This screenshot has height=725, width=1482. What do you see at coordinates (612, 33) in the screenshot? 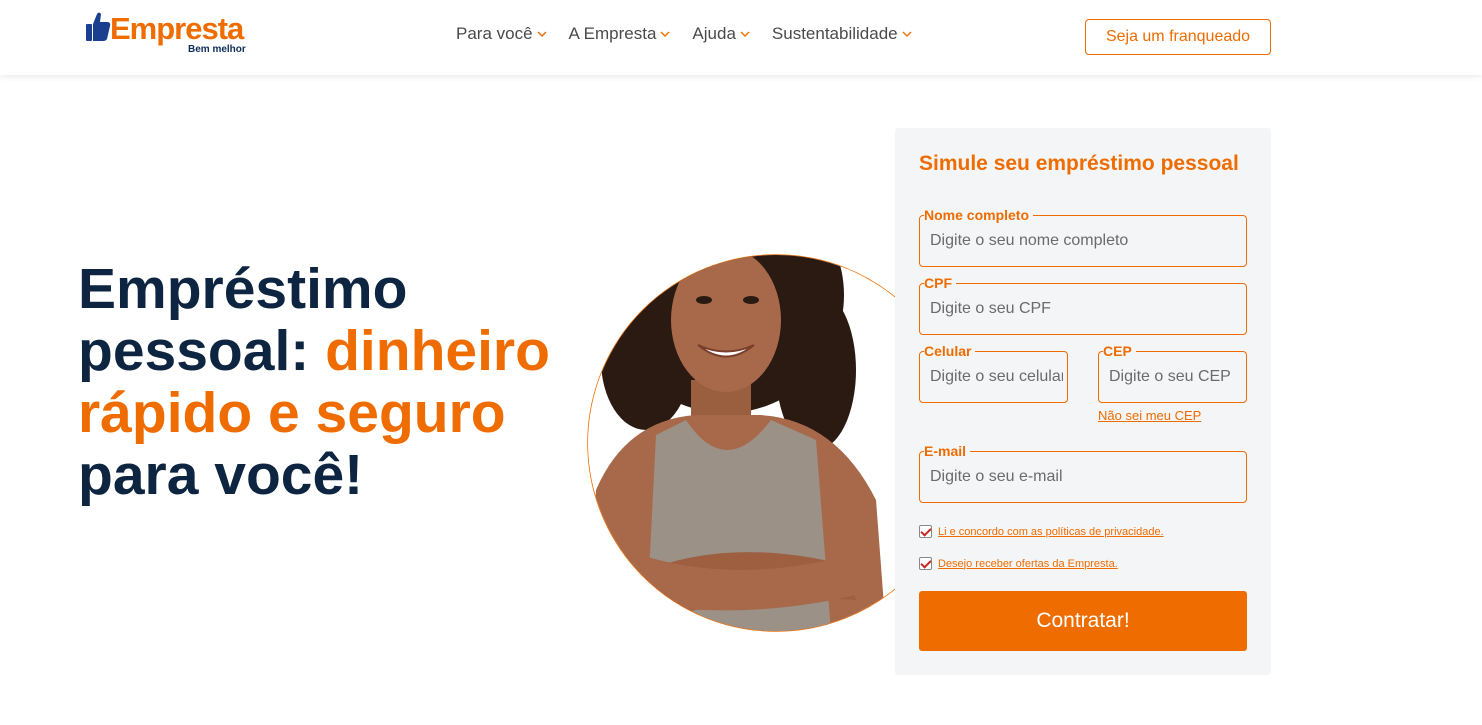
I see `nav-item-label: A Empresta` at bounding box center [612, 33].